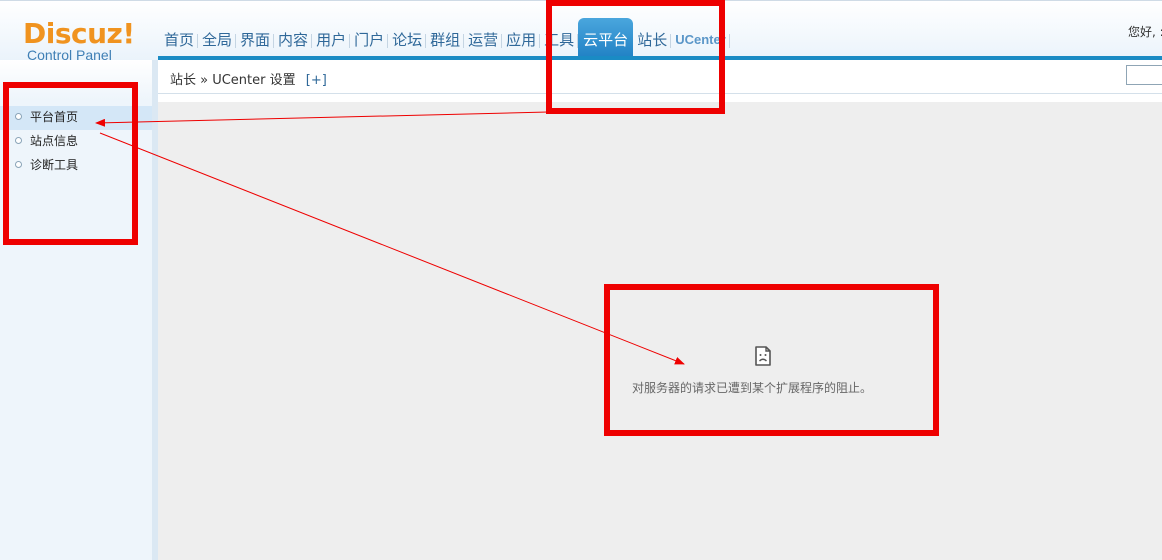 This screenshot has width=1162, height=560. I want to click on tab-apps: 应用, so click(521, 38).